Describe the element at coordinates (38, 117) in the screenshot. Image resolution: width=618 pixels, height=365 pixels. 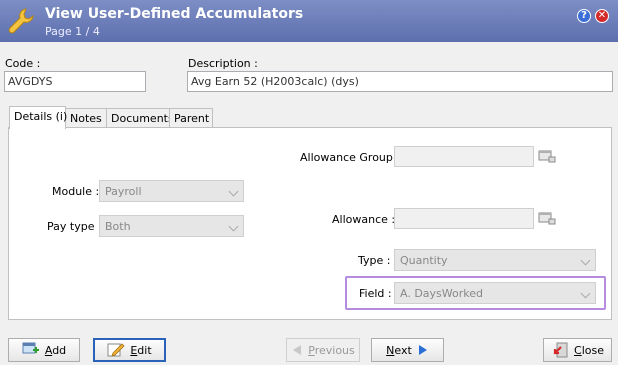
I see `tab-details: Details (i)` at that location.